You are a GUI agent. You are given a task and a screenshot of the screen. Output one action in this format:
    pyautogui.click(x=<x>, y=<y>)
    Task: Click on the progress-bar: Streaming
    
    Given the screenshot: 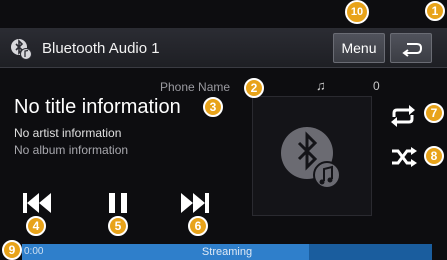 What is the action you would take?
    pyautogui.click(x=227, y=252)
    